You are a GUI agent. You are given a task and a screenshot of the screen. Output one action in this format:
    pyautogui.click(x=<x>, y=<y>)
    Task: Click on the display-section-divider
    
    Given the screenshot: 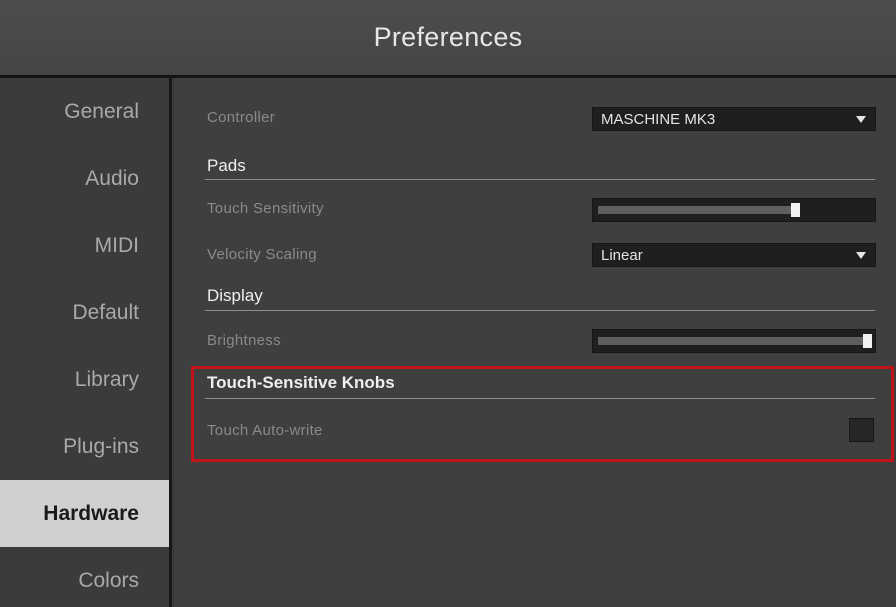 What is the action you would take?
    pyautogui.click(x=540, y=310)
    